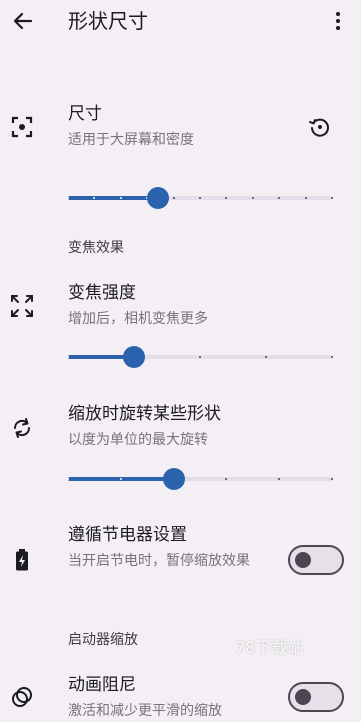 The height and width of the screenshot is (722, 361). What do you see at coordinates (144, 414) in the screenshot?
I see `rotate-title: 缩放时旋转某些形状` at bounding box center [144, 414].